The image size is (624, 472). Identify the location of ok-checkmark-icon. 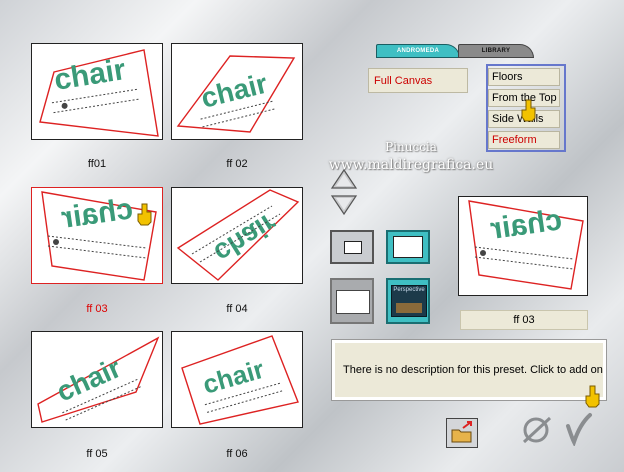
(578, 429).